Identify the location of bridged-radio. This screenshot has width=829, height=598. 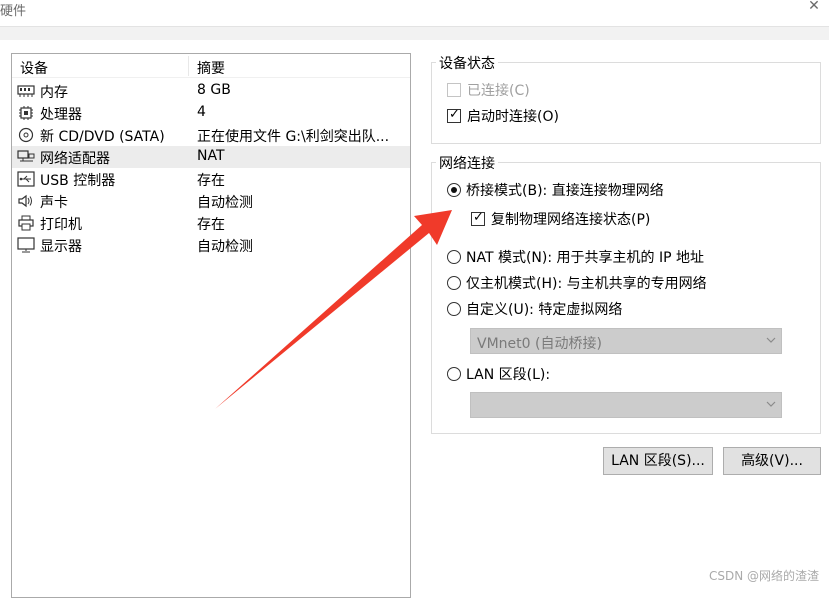
(454, 190).